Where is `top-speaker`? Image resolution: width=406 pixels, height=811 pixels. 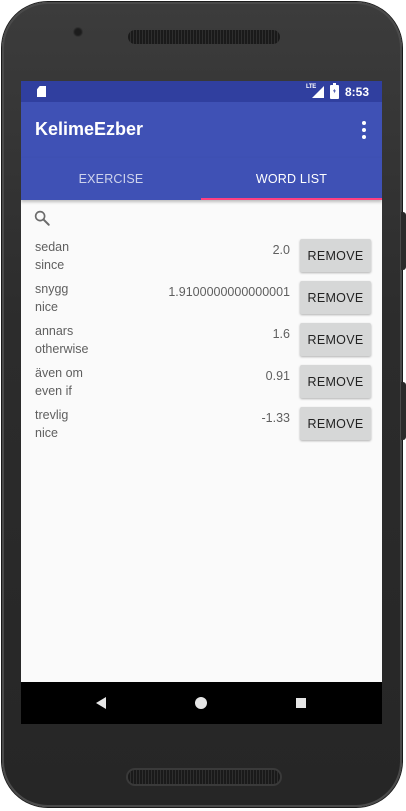
top-speaker is located at coordinates (204, 37).